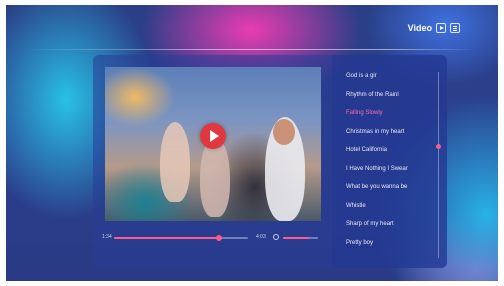 This screenshot has height=286, width=504. What do you see at coordinates (391, 113) in the screenshot?
I see `playlist-item: Falling Slowly` at bounding box center [391, 113].